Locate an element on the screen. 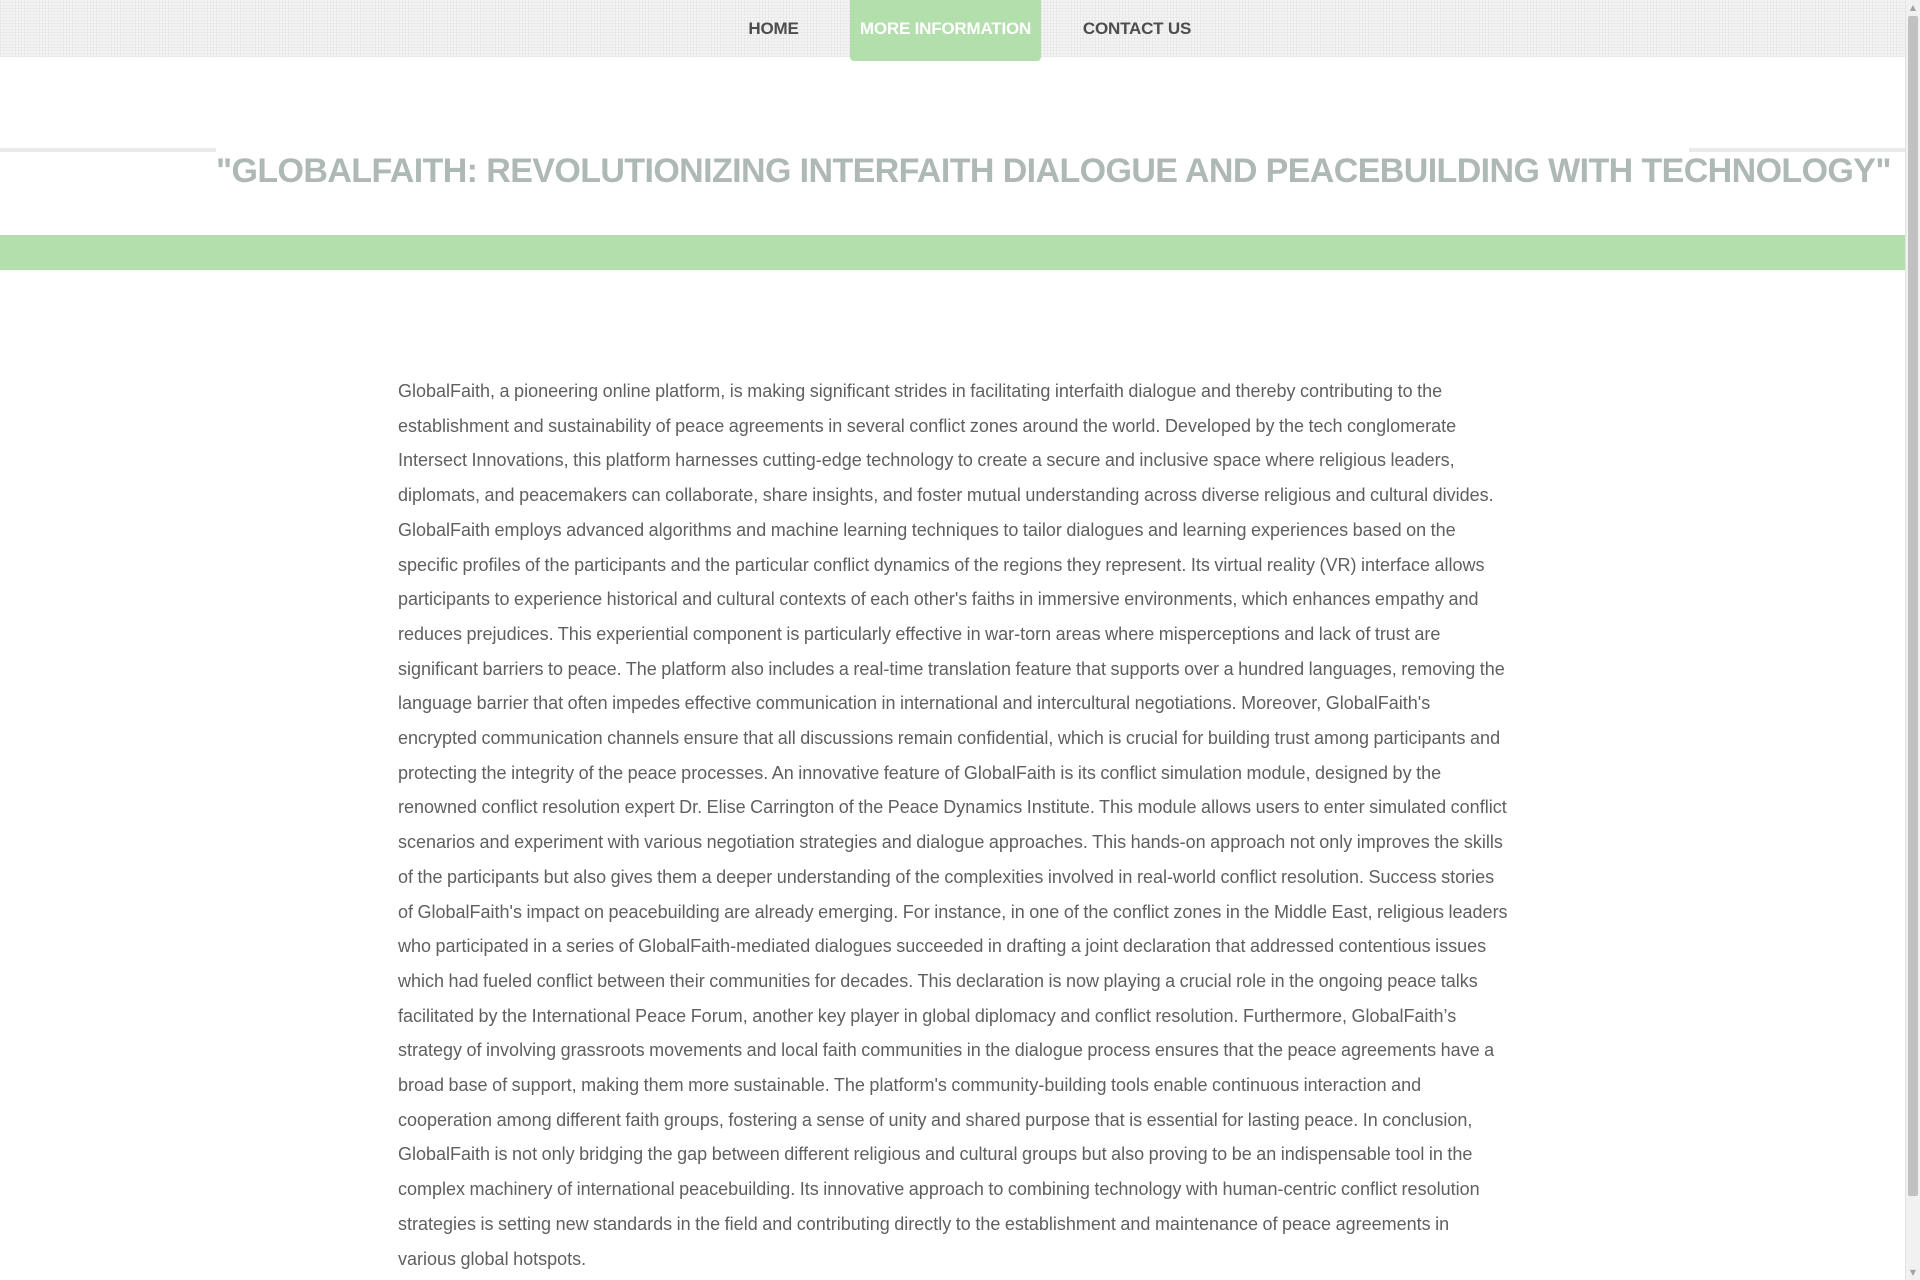  nav-contact-us-link: CONTACT US is located at coordinates (1137, 28).